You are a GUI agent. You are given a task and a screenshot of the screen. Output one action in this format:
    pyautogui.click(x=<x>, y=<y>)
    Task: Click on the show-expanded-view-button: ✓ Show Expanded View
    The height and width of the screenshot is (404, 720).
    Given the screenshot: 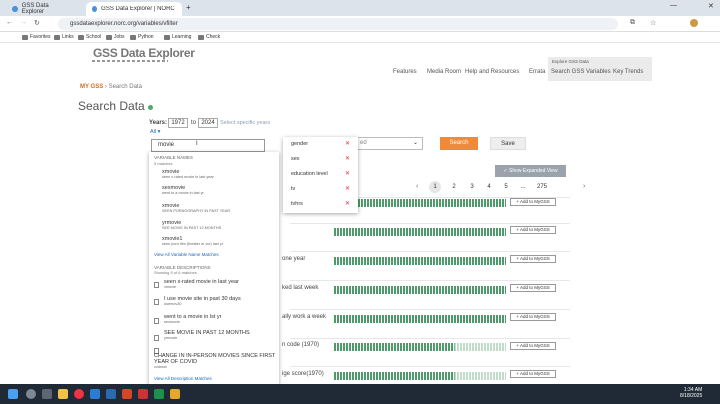 What is the action you would take?
    pyautogui.click(x=530, y=171)
    